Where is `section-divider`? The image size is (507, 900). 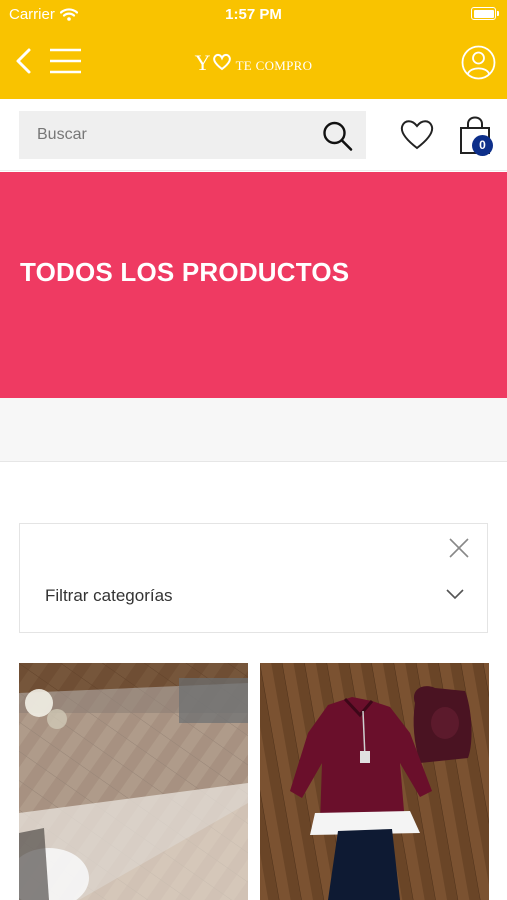 section-divider is located at coordinates (253, 430).